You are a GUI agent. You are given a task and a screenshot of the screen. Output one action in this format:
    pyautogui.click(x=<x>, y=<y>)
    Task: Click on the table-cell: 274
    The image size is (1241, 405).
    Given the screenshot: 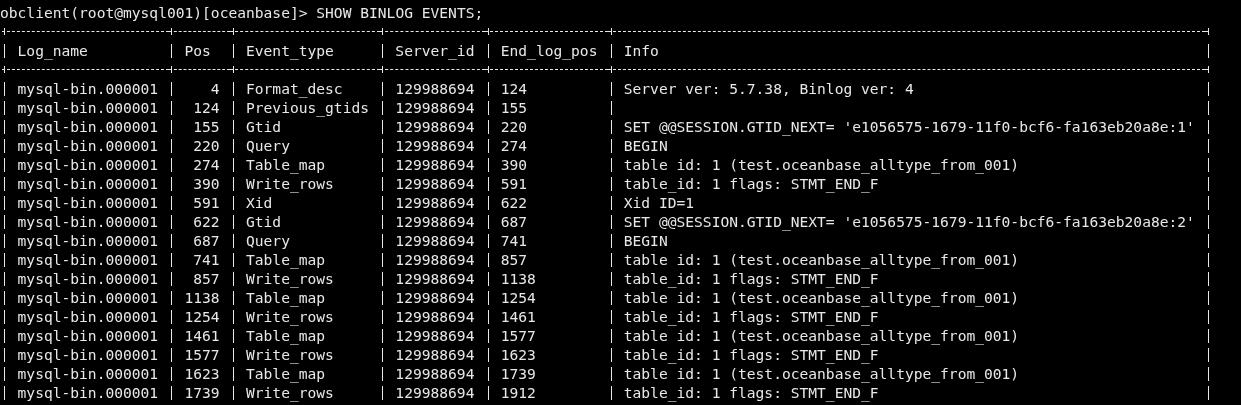 What is the action you would take?
    pyautogui.click(x=514, y=145)
    